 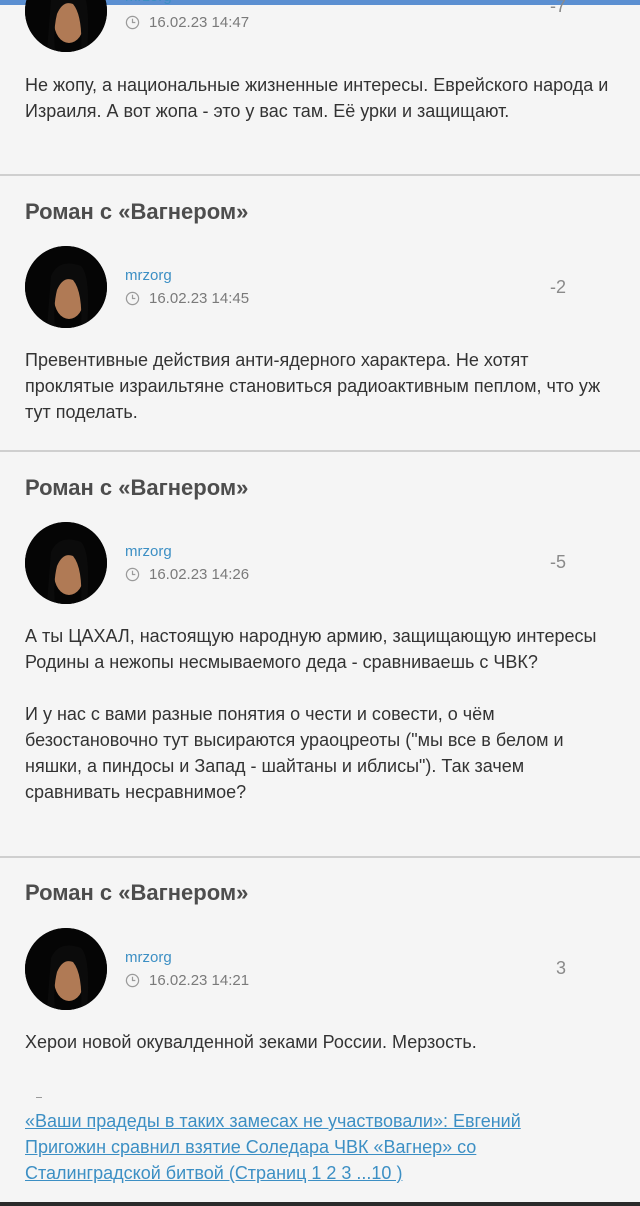 What do you see at coordinates (557, 8) in the screenshot?
I see `comment-score: -7` at bounding box center [557, 8].